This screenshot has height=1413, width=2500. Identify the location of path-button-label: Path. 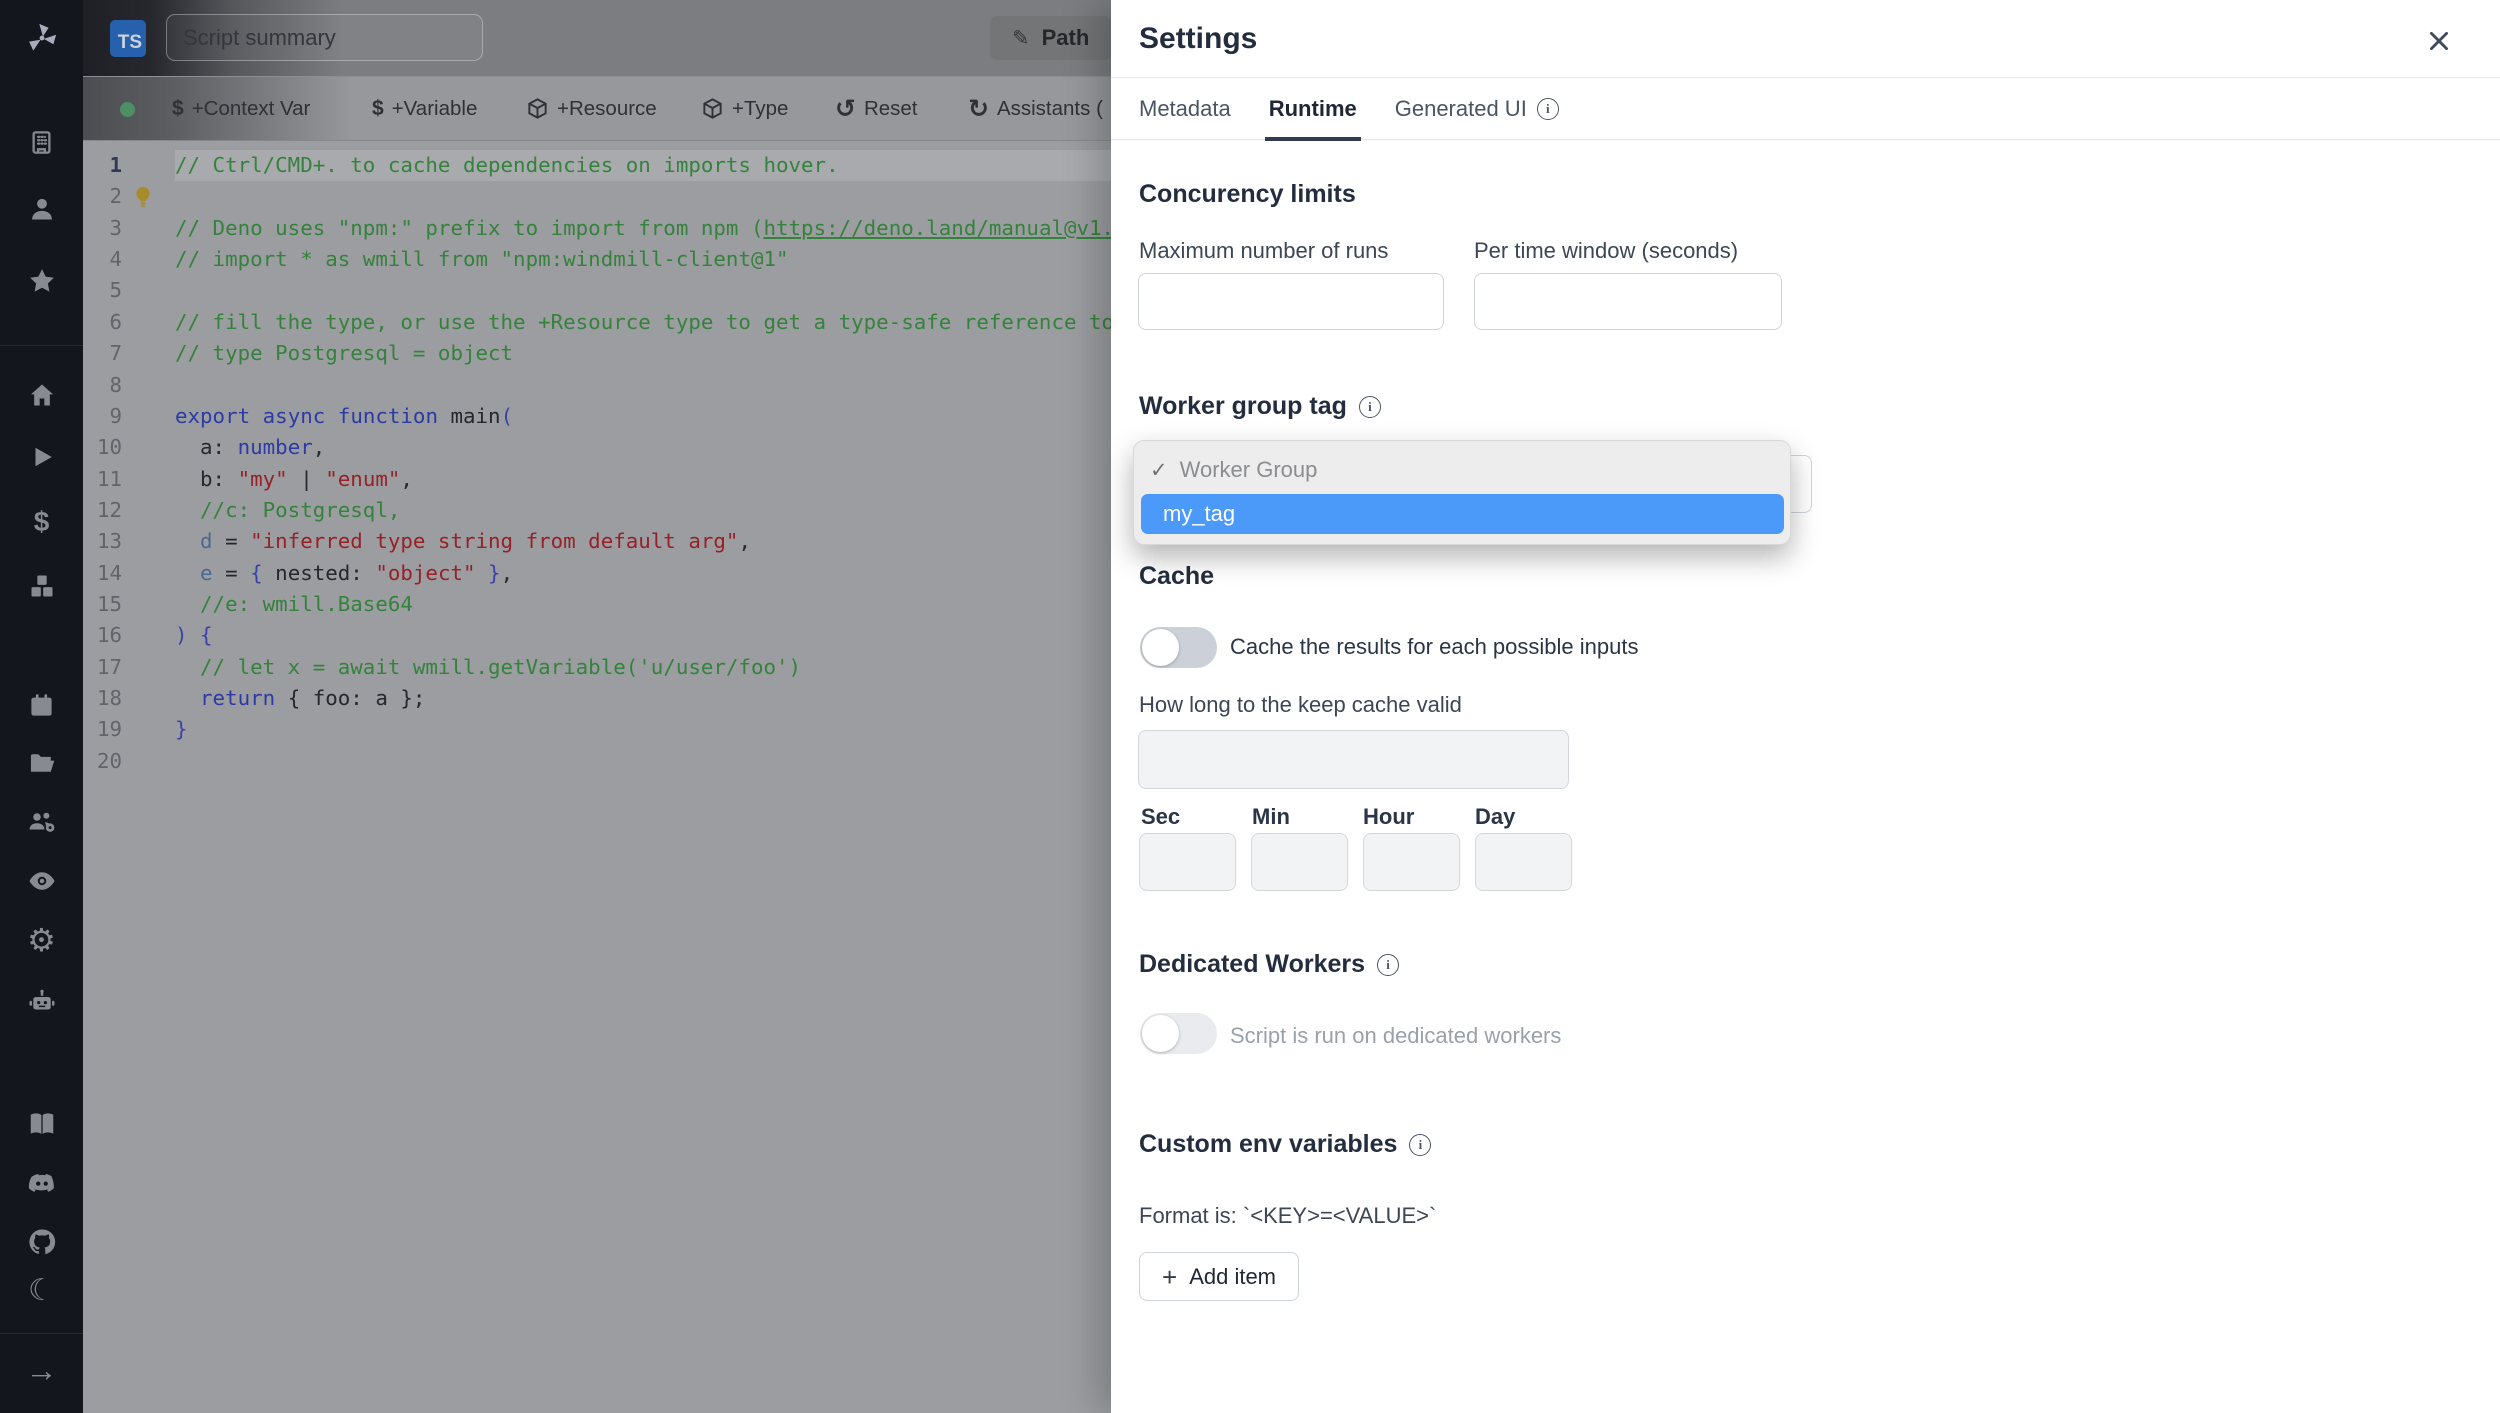
(1065, 37).